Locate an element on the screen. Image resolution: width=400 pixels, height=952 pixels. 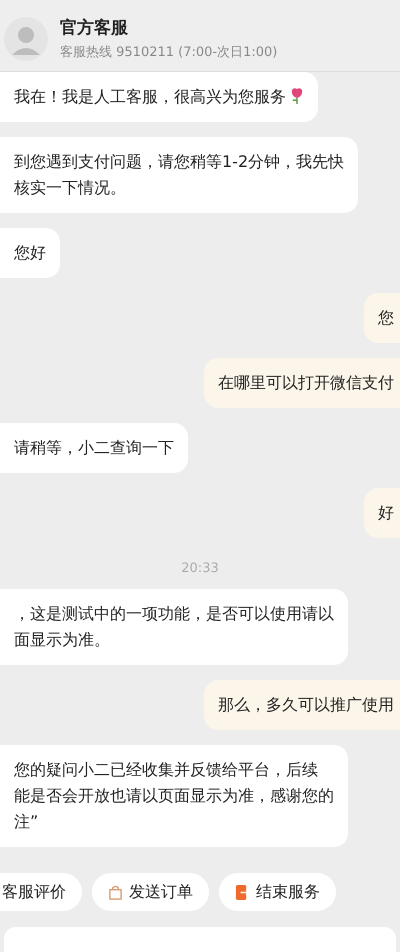
timestamp: 20:33 is located at coordinates (200, 568).